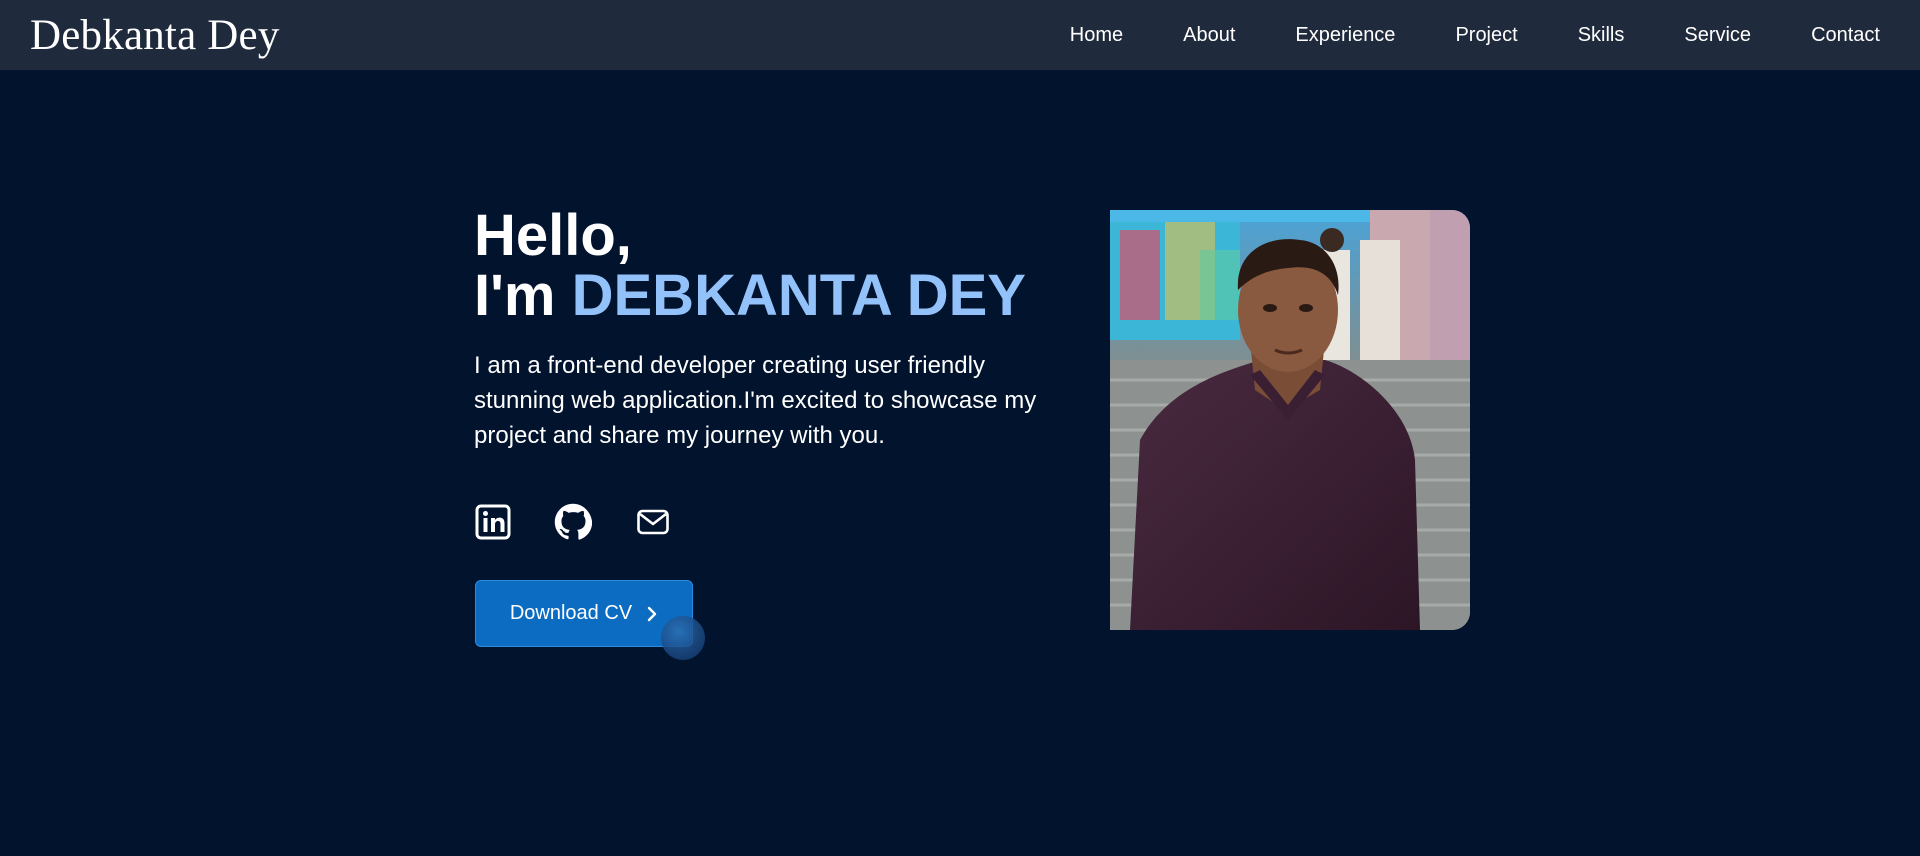 The height and width of the screenshot is (856, 1920). Describe the element at coordinates (1096, 35) in the screenshot. I see `nav-link-home: Home` at that location.